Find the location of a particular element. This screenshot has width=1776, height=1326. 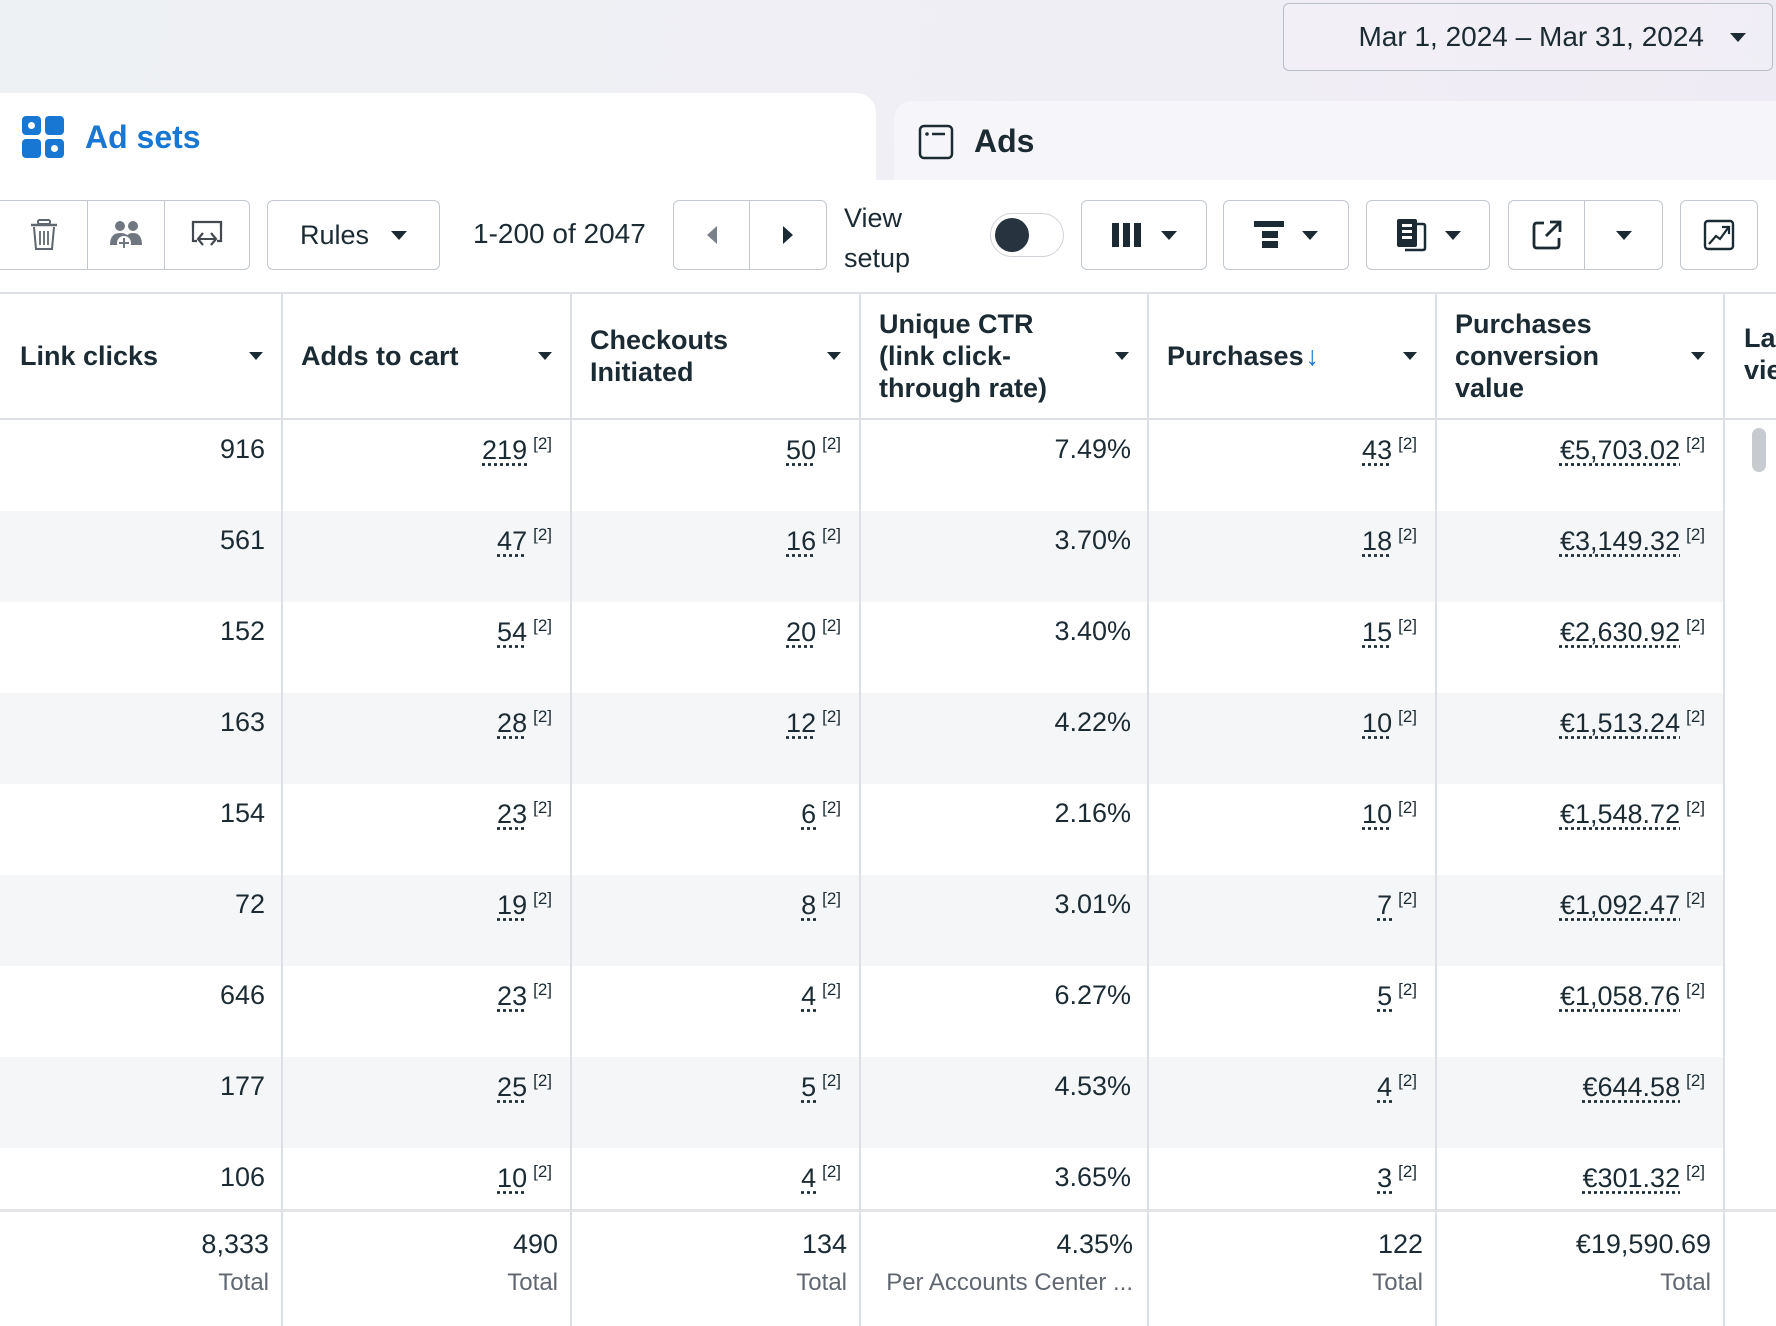

table-row: 72 19 [2] 8 [2] 3.01% 7 [2] €1,092.47 [2] is located at coordinates (861, 920).